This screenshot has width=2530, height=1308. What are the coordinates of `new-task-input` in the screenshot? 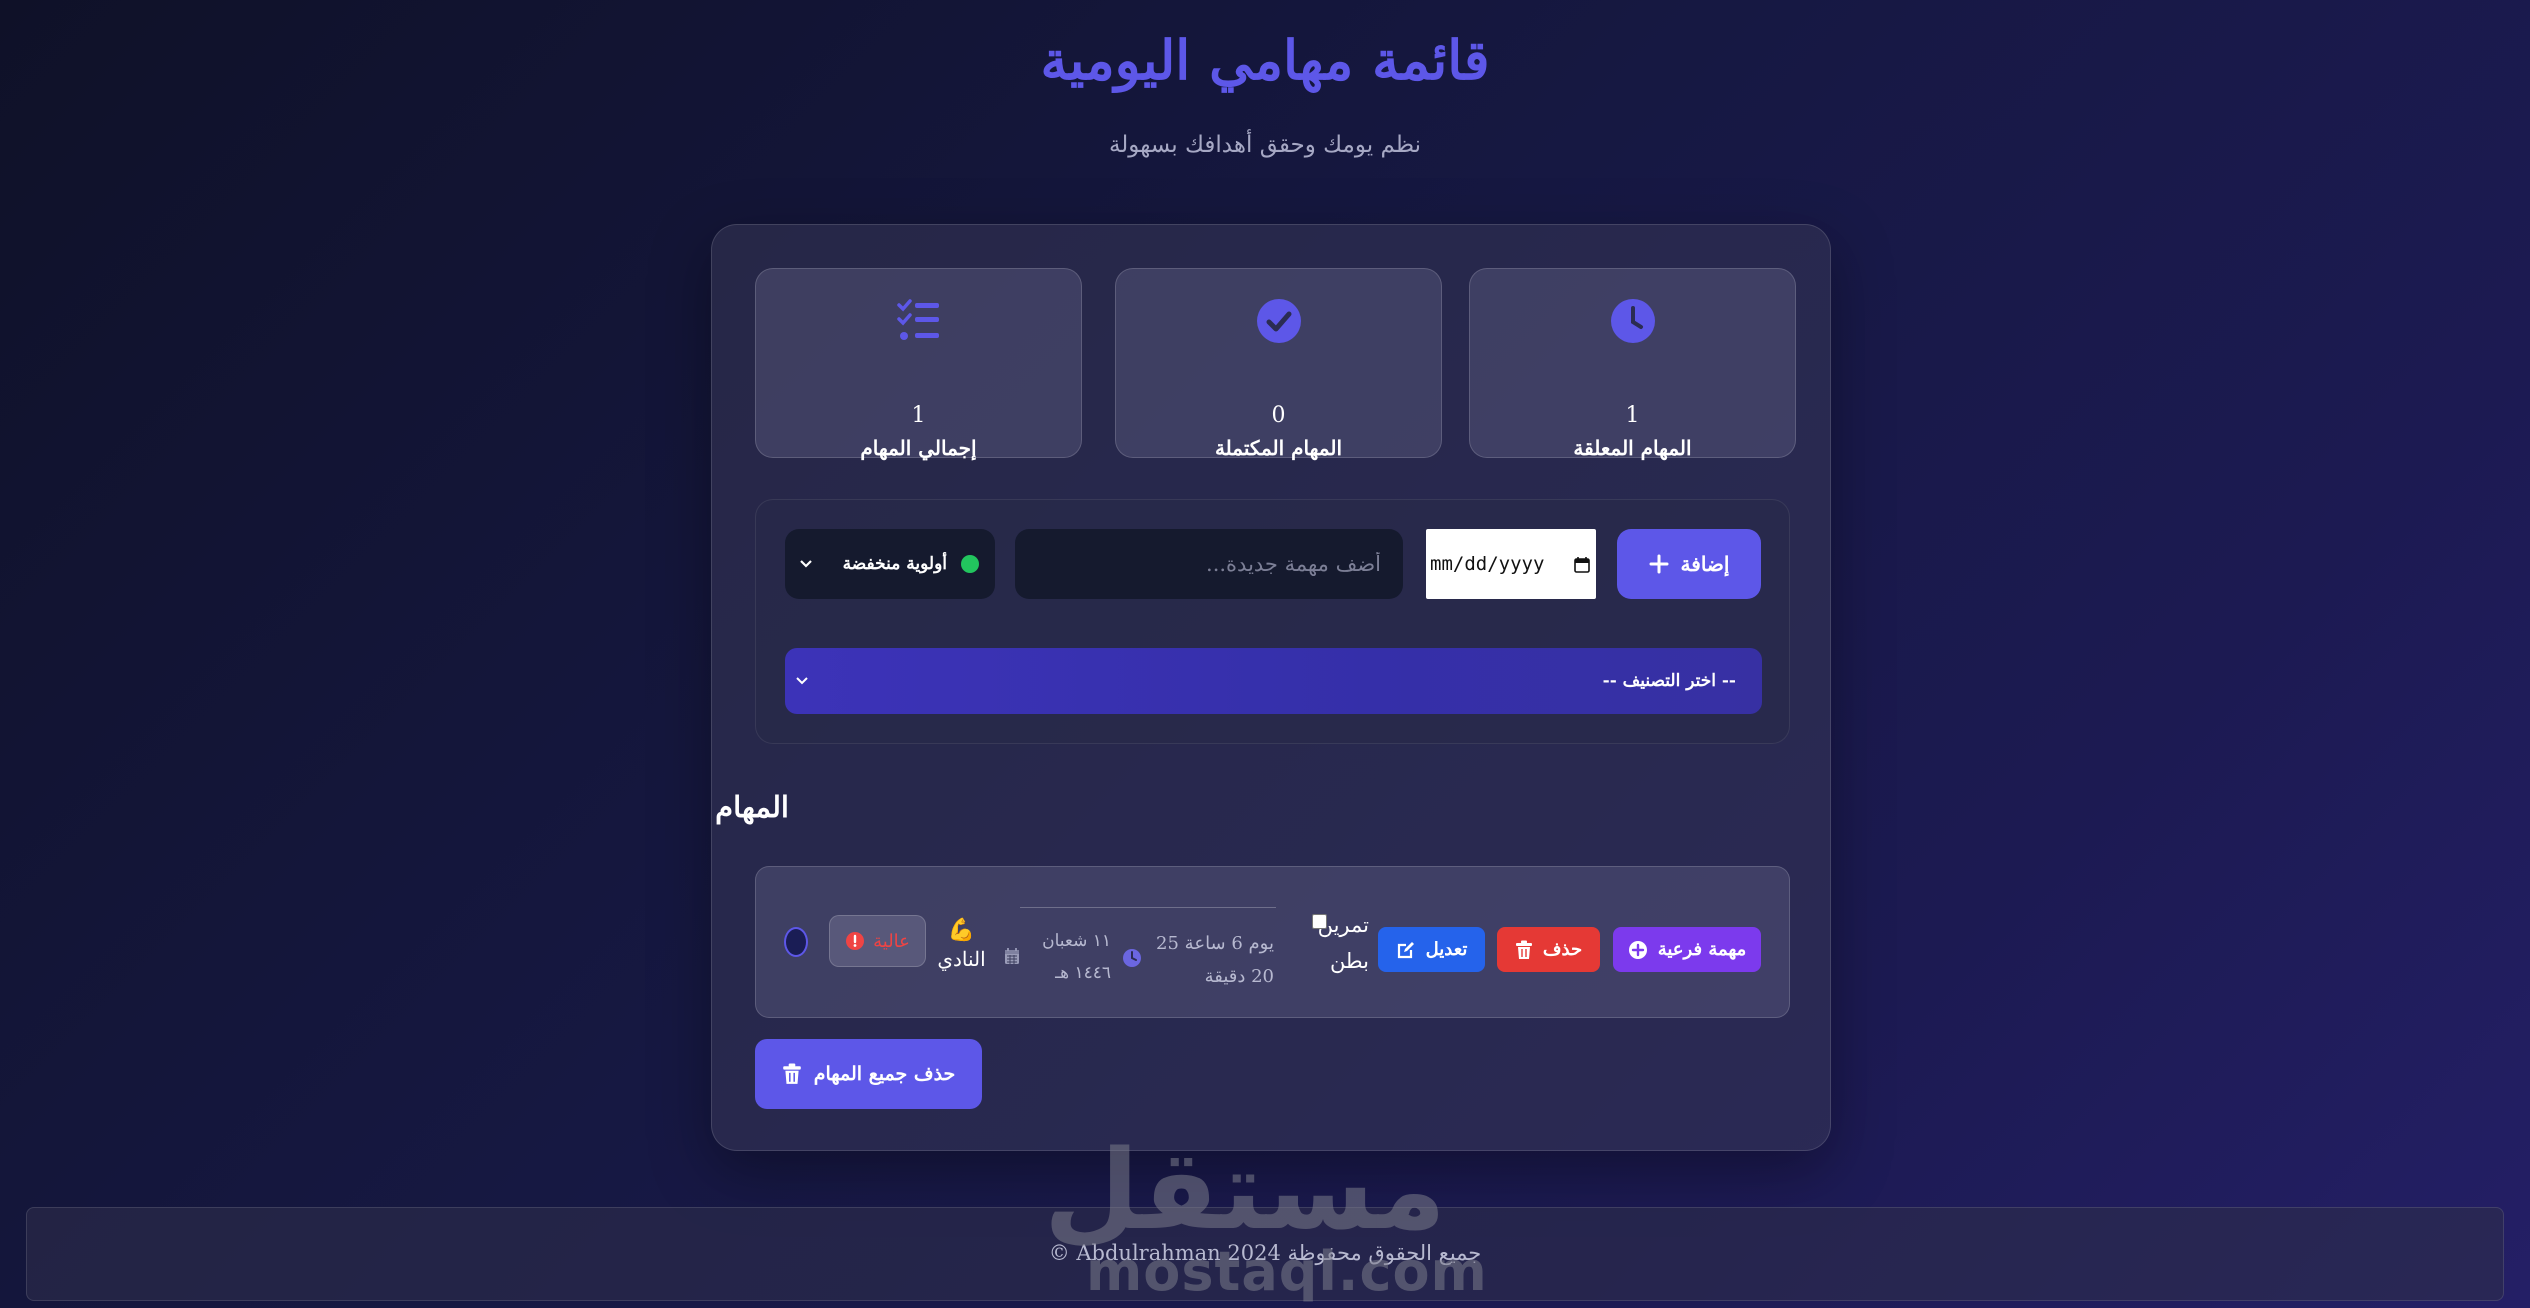 It's located at (1209, 564).